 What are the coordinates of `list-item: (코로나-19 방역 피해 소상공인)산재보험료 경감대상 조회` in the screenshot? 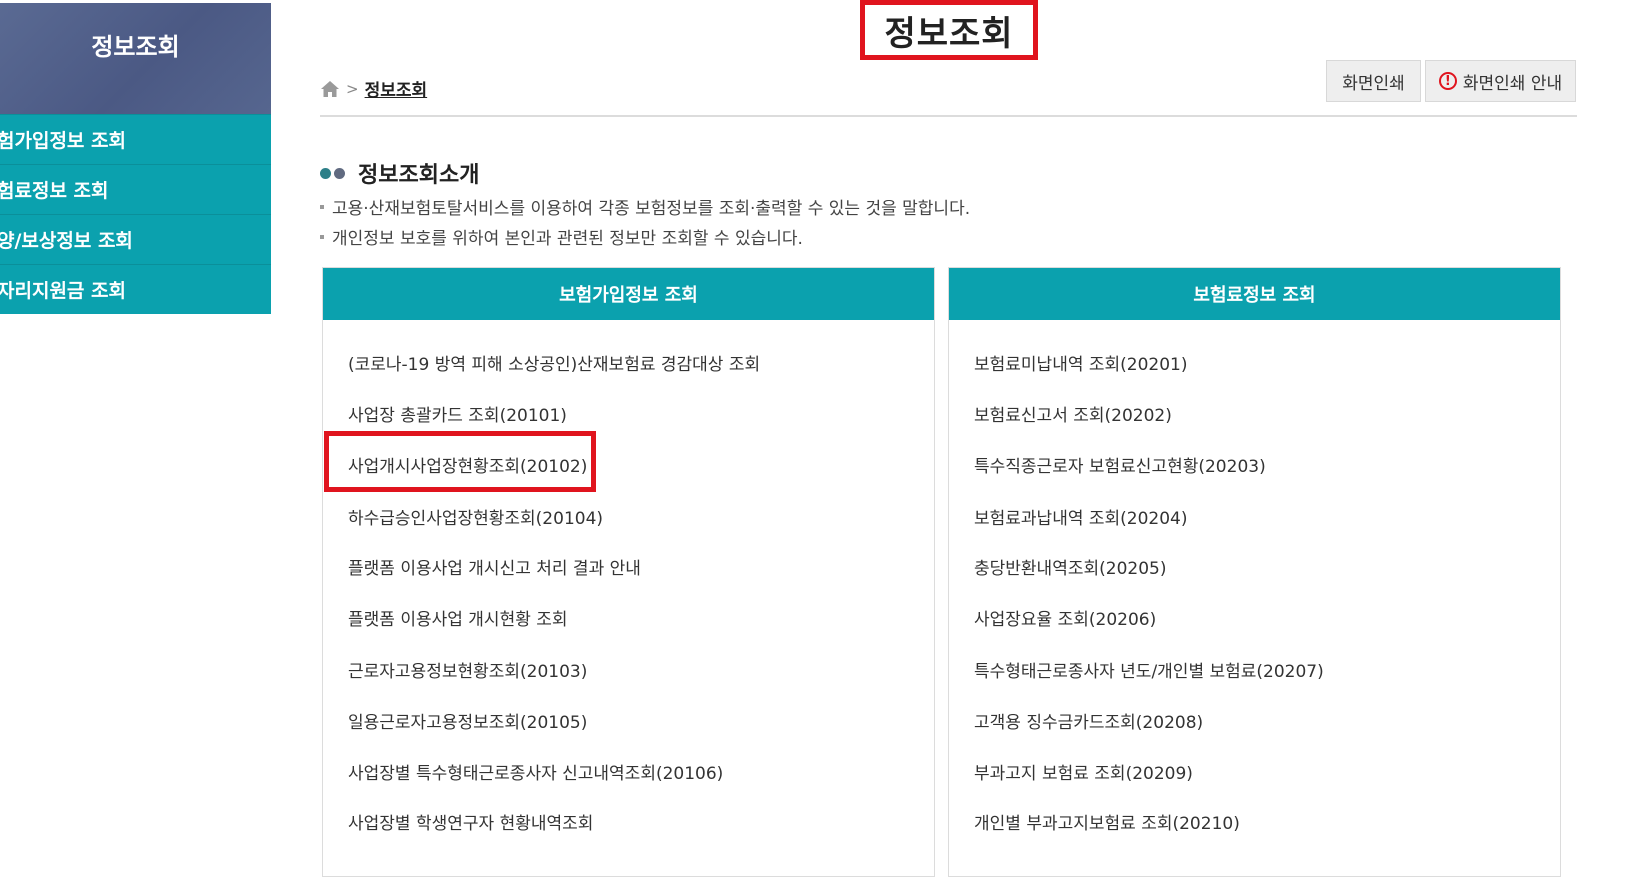 It's located at (554, 362).